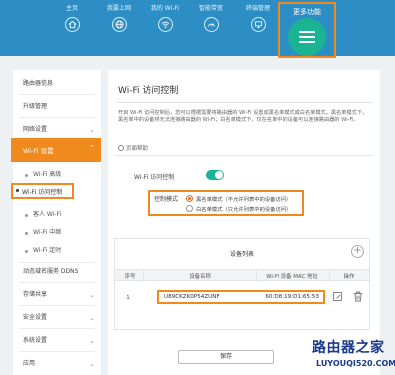 The height and width of the screenshot is (375, 395). What do you see at coordinates (241, 297) in the screenshot?
I see `table-row: U89CKZK0P54ZUNF 60:D8:19:D1:65:53` at bounding box center [241, 297].